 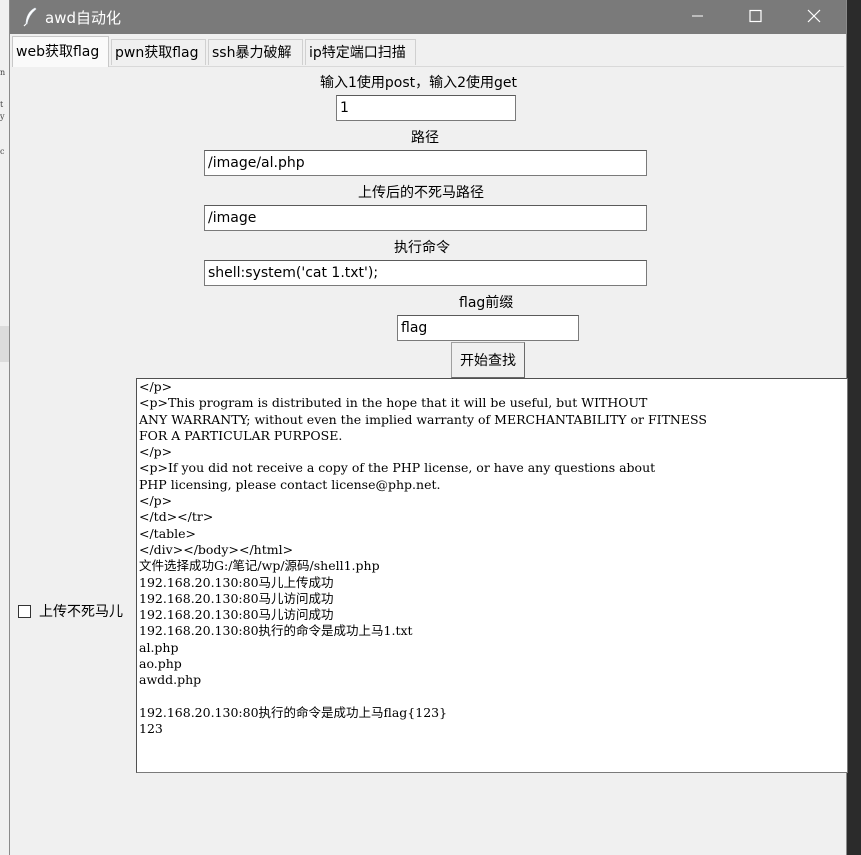 I want to click on flag-prefix-label: flag前缀, so click(x=486, y=303).